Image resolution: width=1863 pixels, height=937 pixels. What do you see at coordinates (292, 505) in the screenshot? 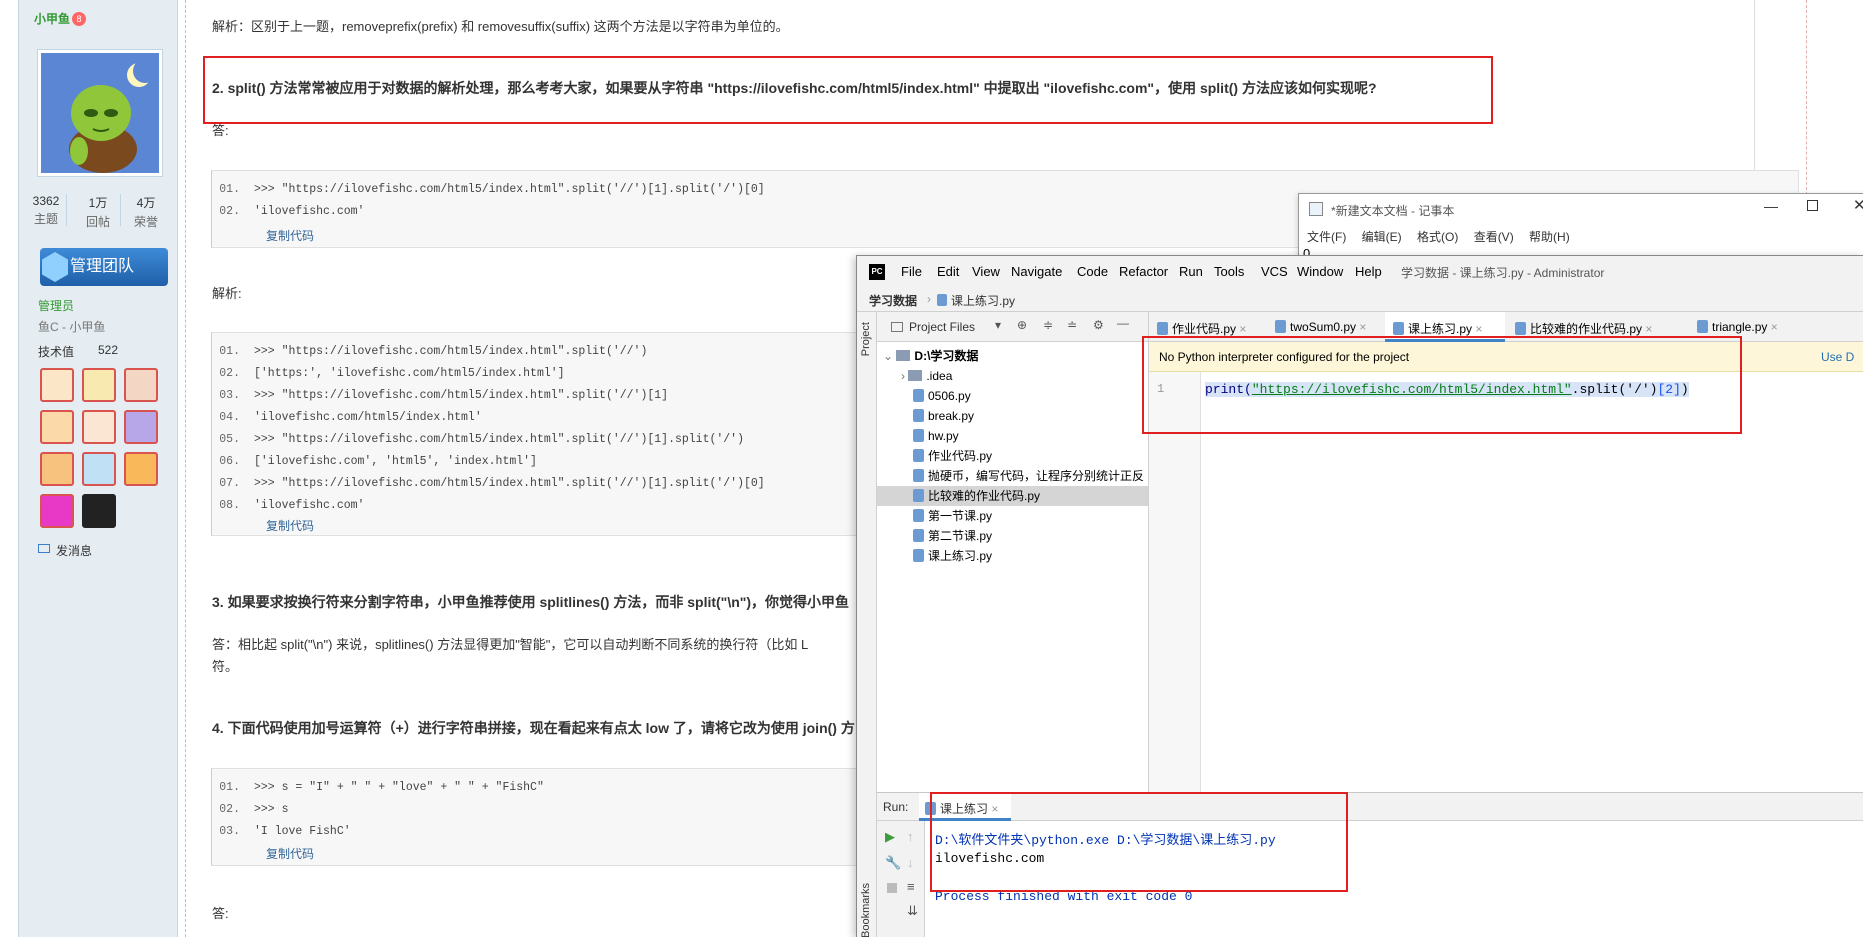
I see `code-line: 08.'ilovefishc.com'` at bounding box center [292, 505].